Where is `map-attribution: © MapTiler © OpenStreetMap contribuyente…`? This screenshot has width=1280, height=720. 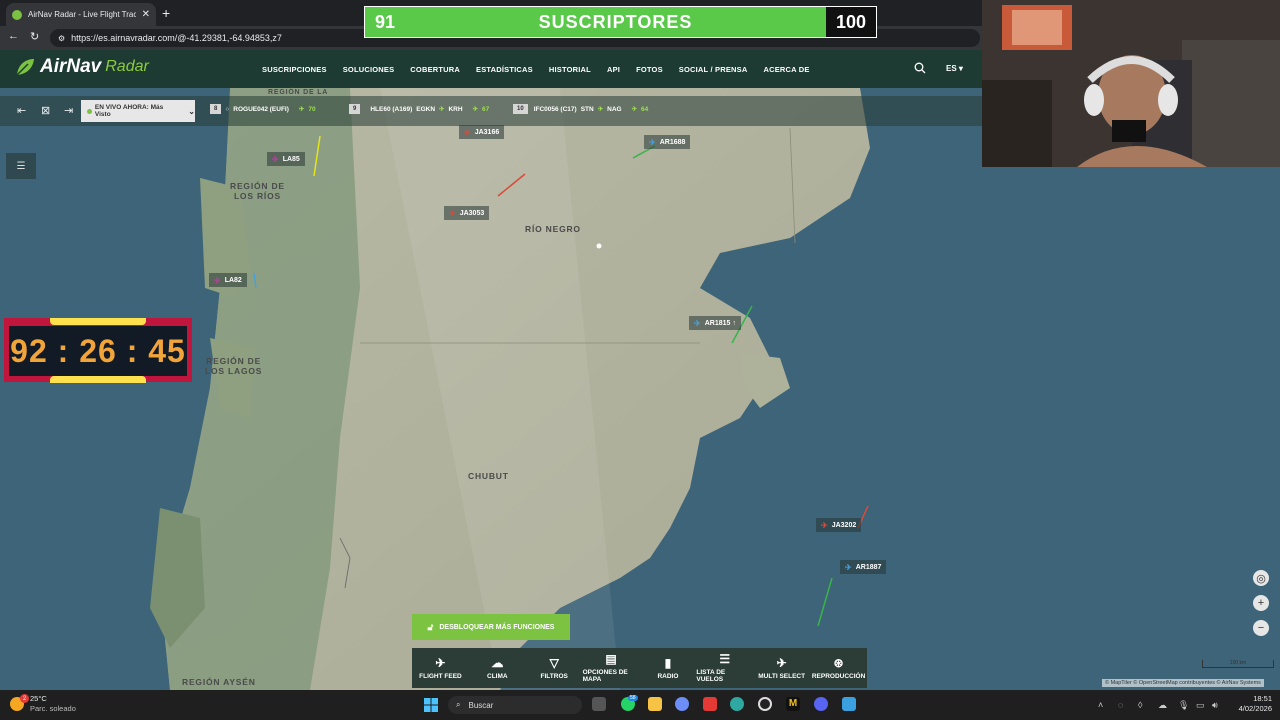 map-attribution: © MapTiler © OpenStreetMap contribuyente… is located at coordinates (1183, 683).